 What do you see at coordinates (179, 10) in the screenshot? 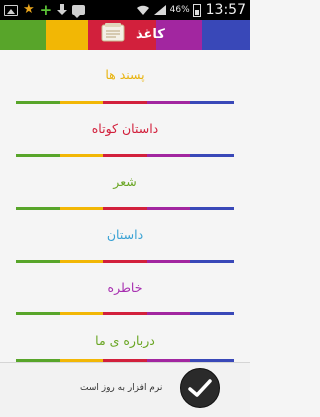
I see `battery-percent: 46%` at bounding box center [179, 10].